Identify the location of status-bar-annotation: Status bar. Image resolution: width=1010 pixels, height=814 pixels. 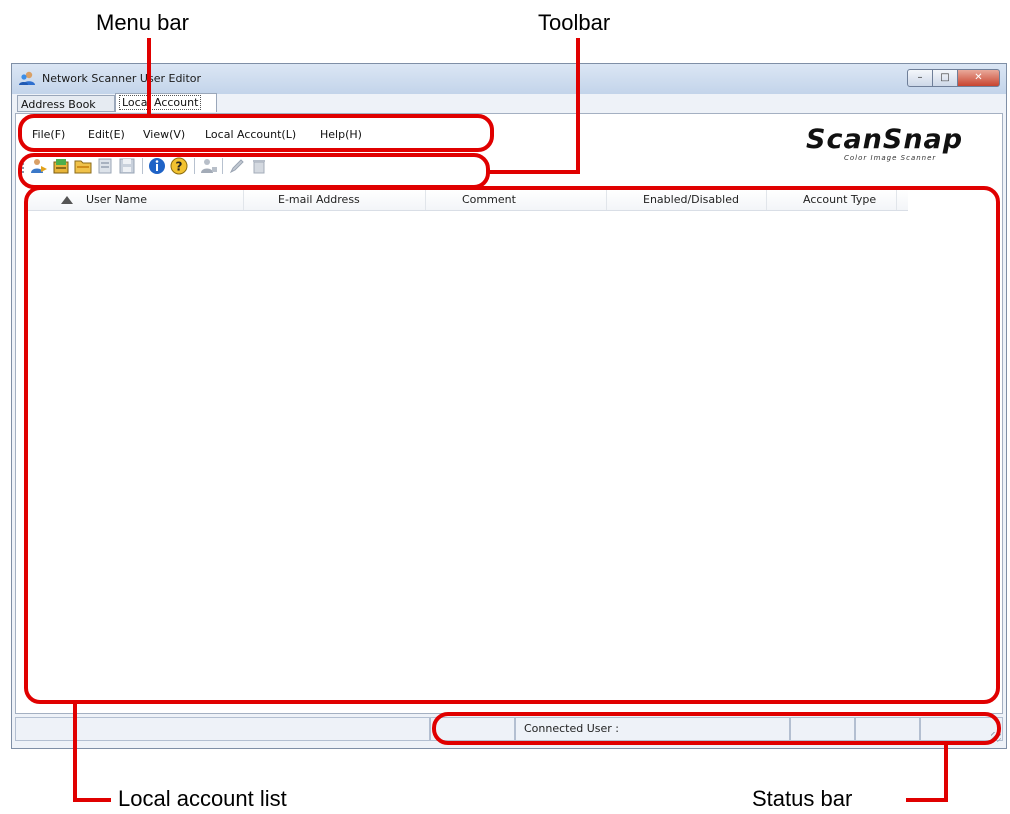
(802, 798).